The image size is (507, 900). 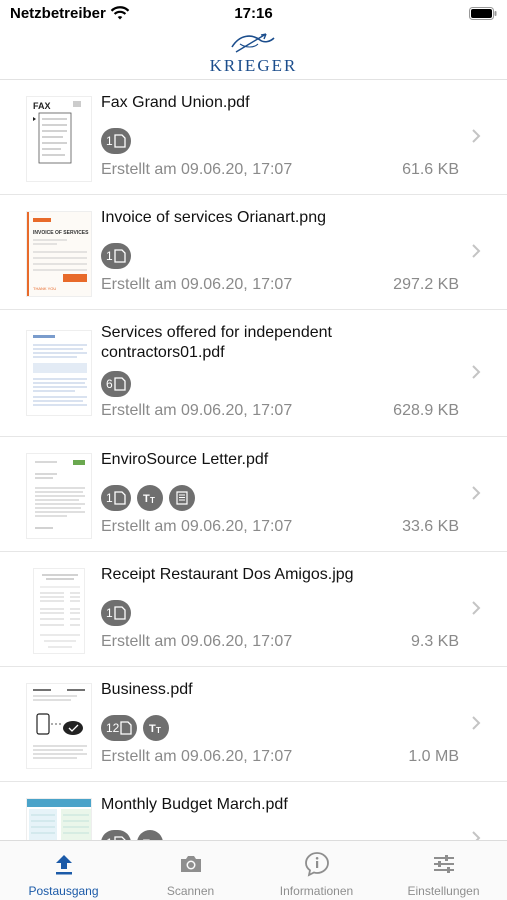 What do you see at coordinates (433, 756) in the screenshot?
I see `document-size: 1.0 MB` at bounding box center [433, 756].